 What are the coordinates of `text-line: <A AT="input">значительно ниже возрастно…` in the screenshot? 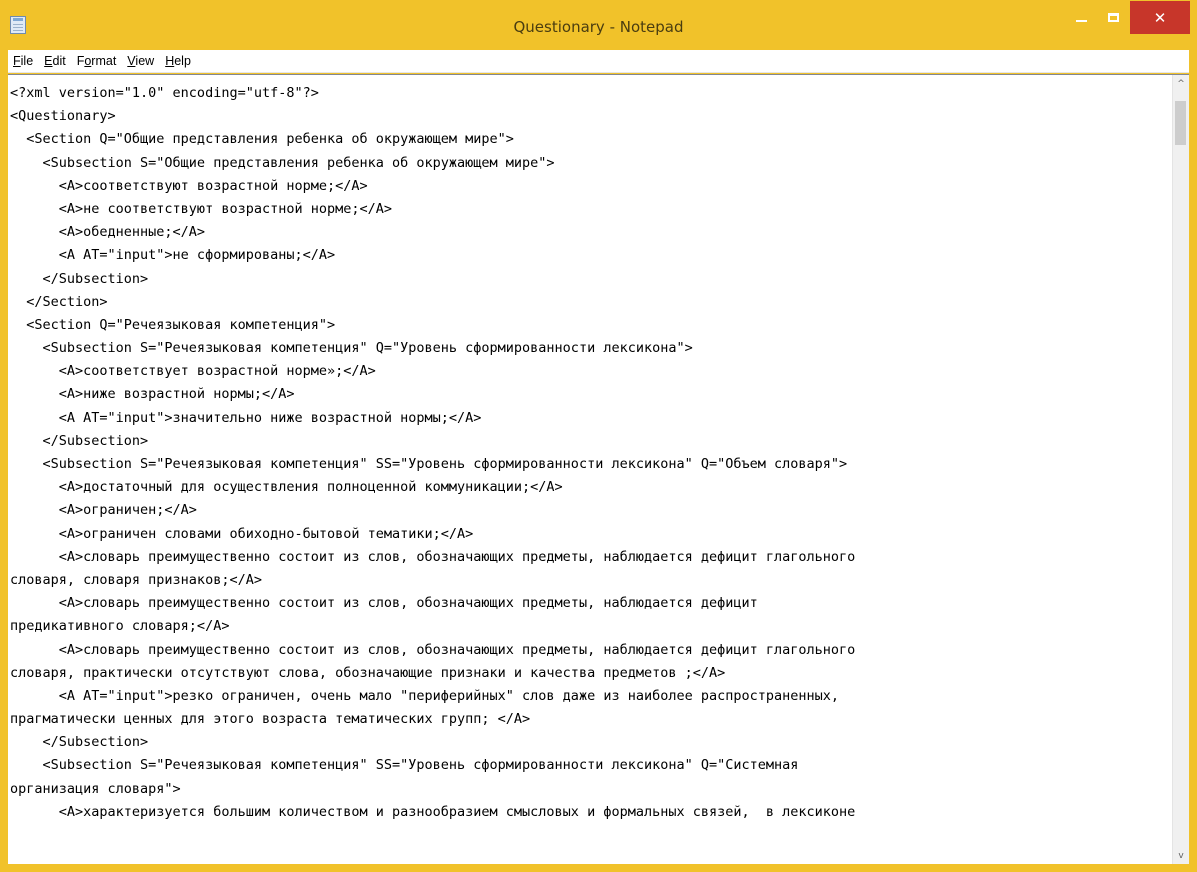 It's located at (246, 417).